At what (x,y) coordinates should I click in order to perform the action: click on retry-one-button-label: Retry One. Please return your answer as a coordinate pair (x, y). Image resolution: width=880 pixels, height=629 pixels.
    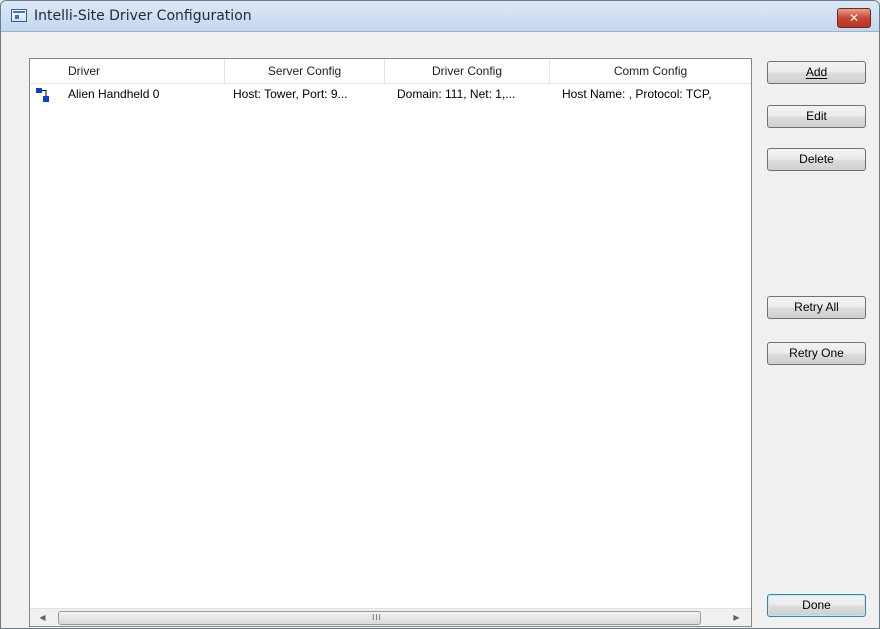
    Looking at the image, I should click on (816, 353).